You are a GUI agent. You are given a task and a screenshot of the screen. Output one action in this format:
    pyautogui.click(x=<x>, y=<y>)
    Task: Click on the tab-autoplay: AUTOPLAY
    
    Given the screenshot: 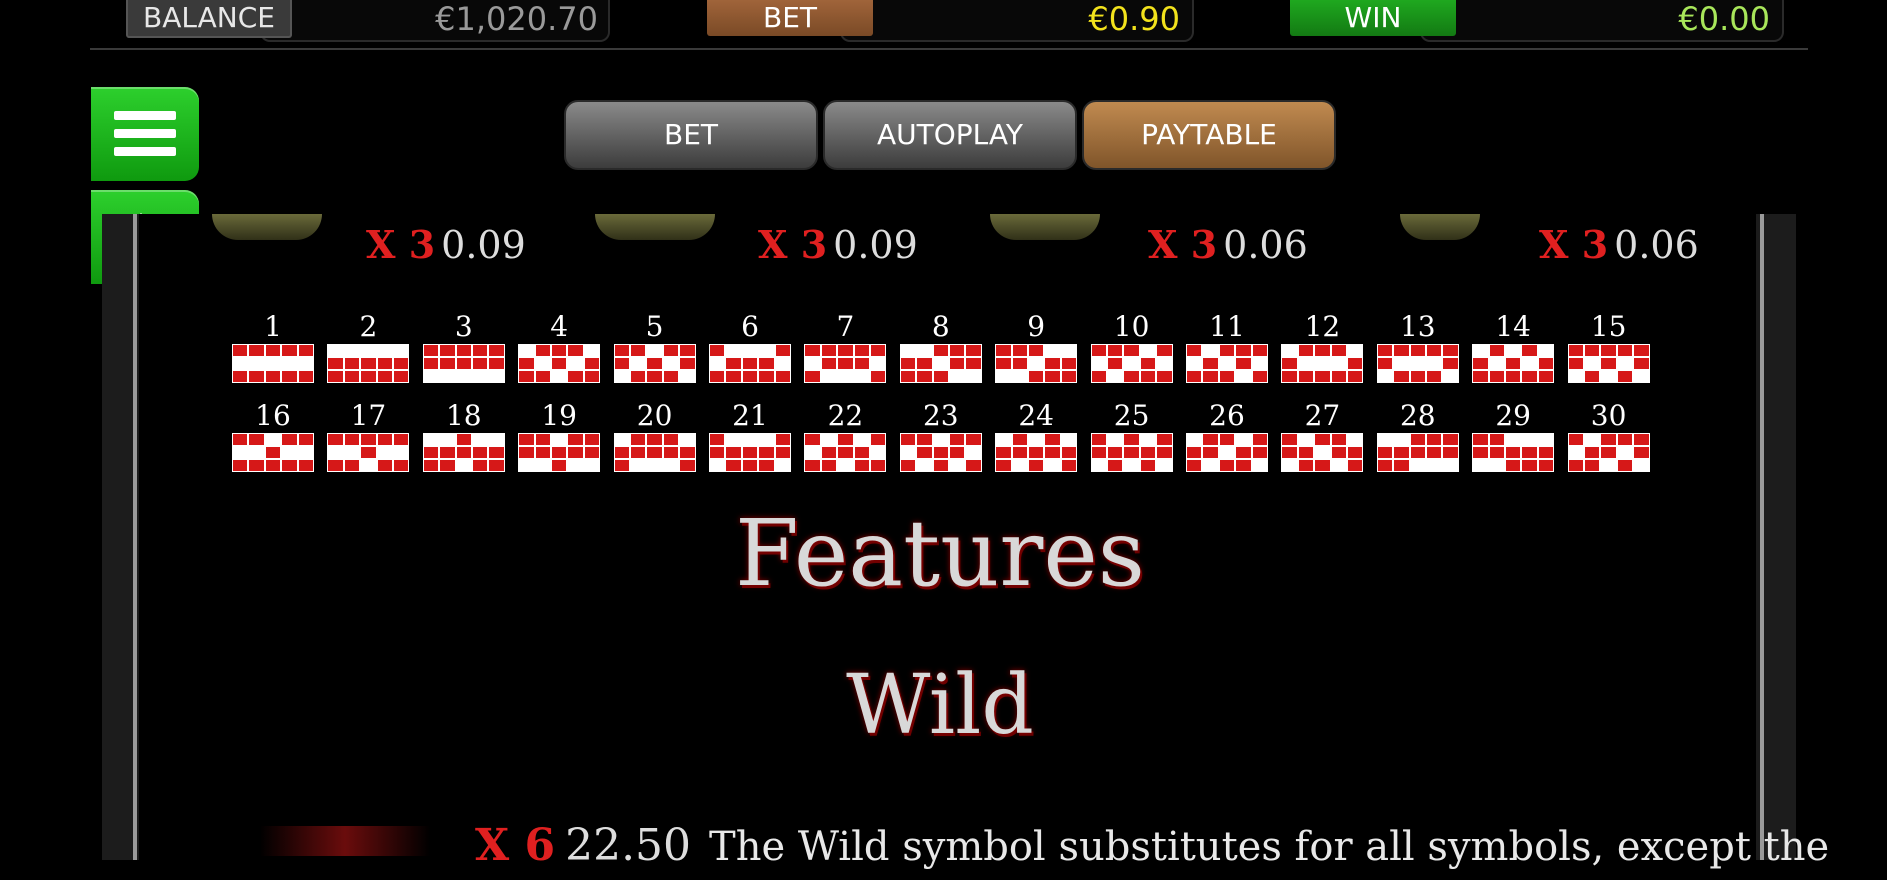 What is the action you would take?
    pyautogui.click(x=950, y=135)
    